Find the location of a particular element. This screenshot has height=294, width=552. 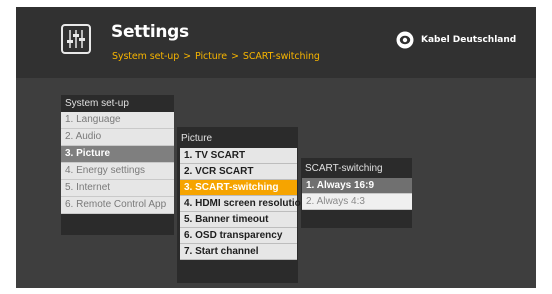

menu-item-scart-switching: 3. SCART-switching is located at coordinates (238, 188).